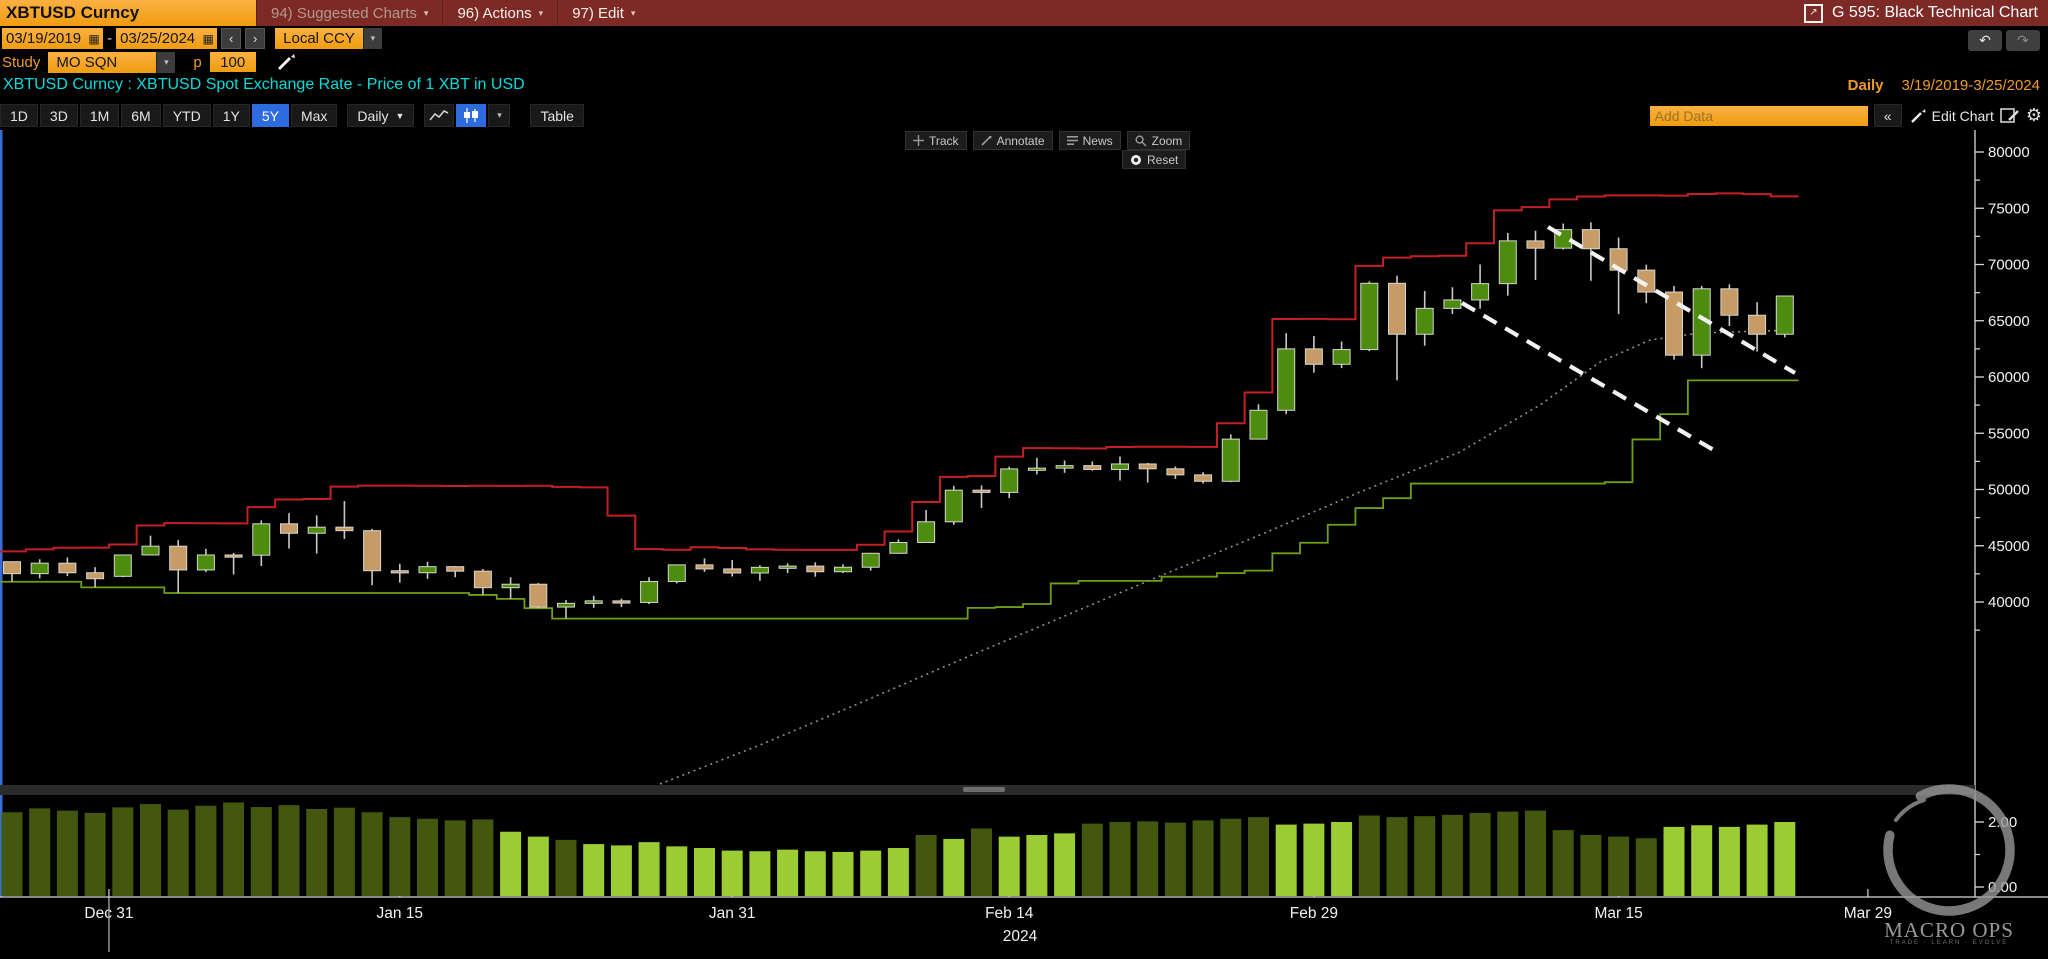  What do you see at coordinates (44, 38) in the screenshot?
I see `date-from-value: 03/19/2019` at bounding box center [44, 38].